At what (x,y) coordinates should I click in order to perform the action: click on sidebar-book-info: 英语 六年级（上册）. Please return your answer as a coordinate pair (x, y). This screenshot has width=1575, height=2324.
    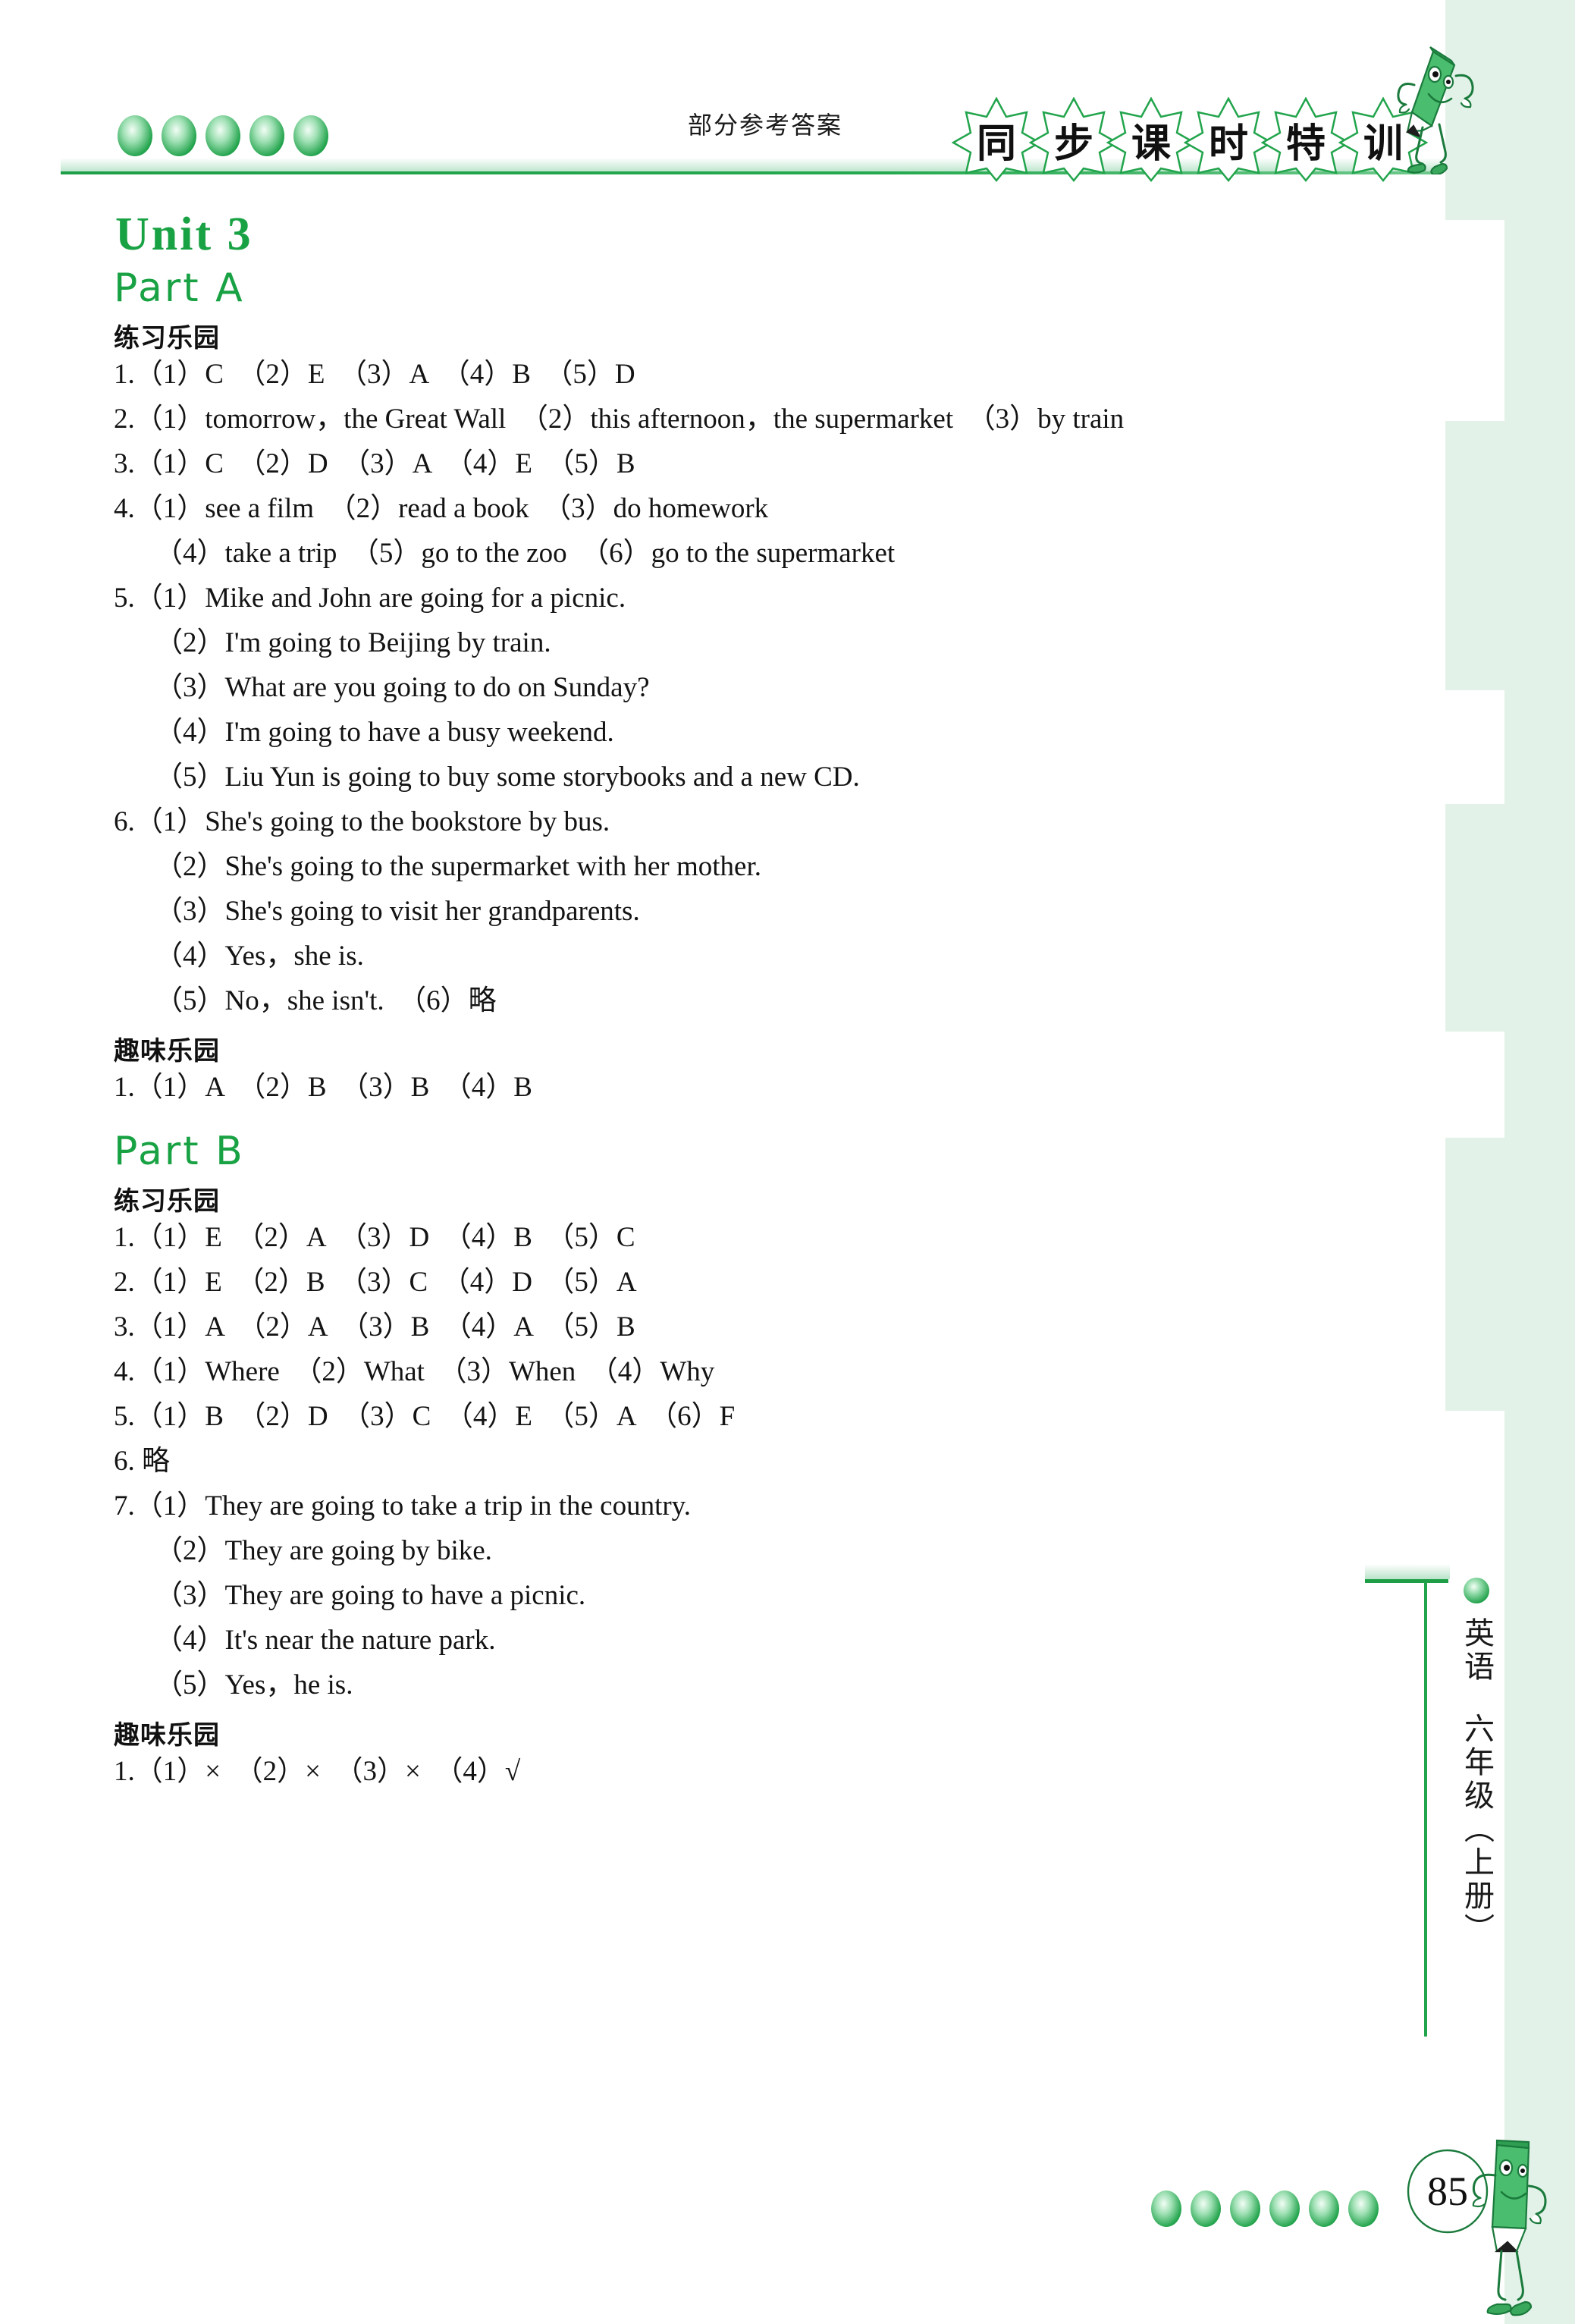
    Looking at the image, I should click on (1476, 1762).